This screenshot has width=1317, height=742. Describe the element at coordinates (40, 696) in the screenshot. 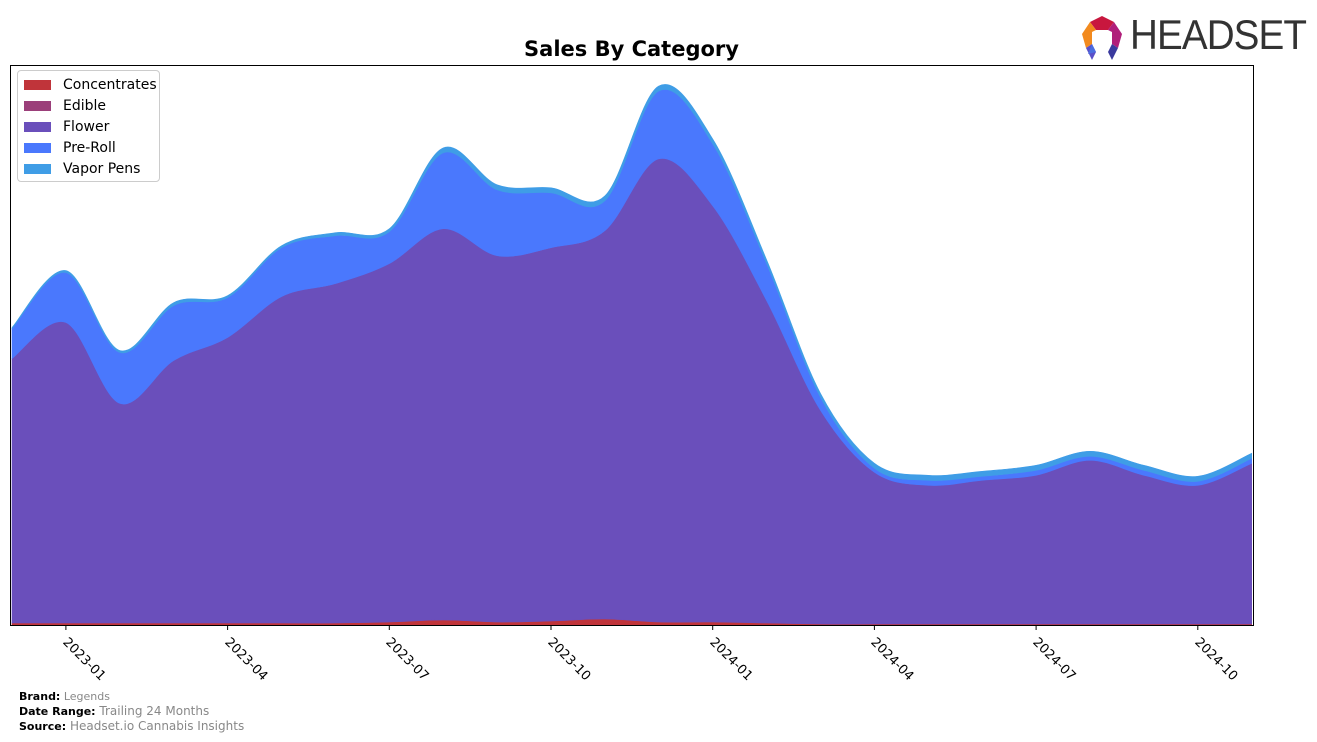

I see `brand-label: Brand:` at that location.